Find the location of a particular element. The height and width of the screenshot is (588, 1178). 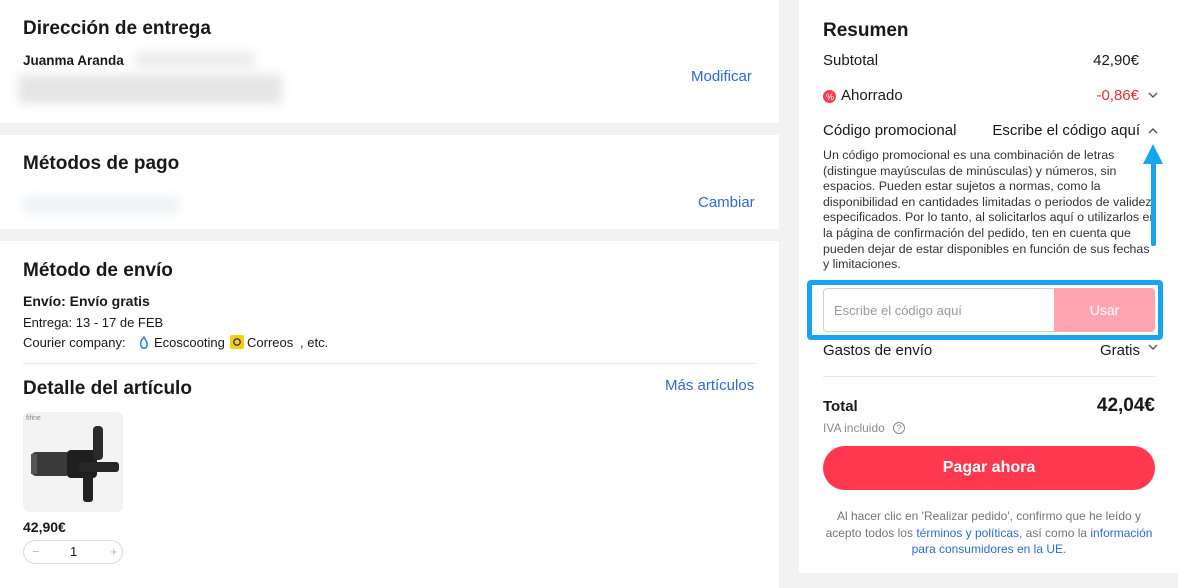

promo-code-prompt: Escribe el código aquí is located at coordinates (1066, 130).